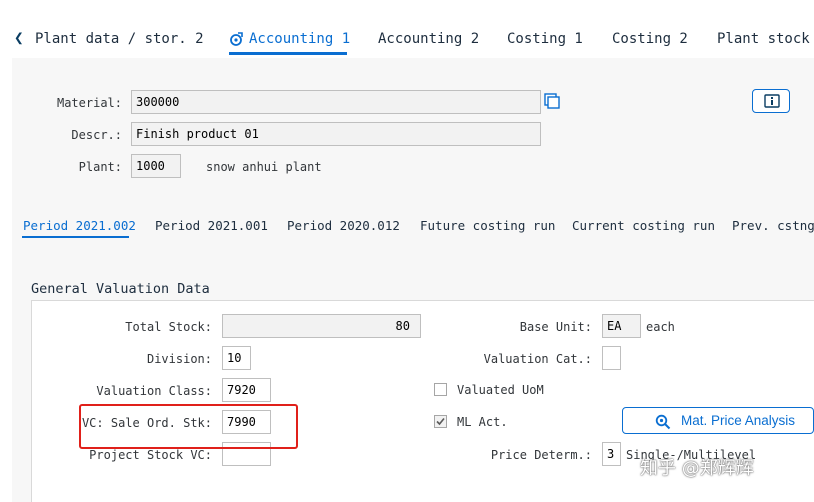 The image size is (814, 502). What do you see at coordinates (321, 326) in the screenshot?
I see `total-stock-field: 80` at bounding box center [321, 326].